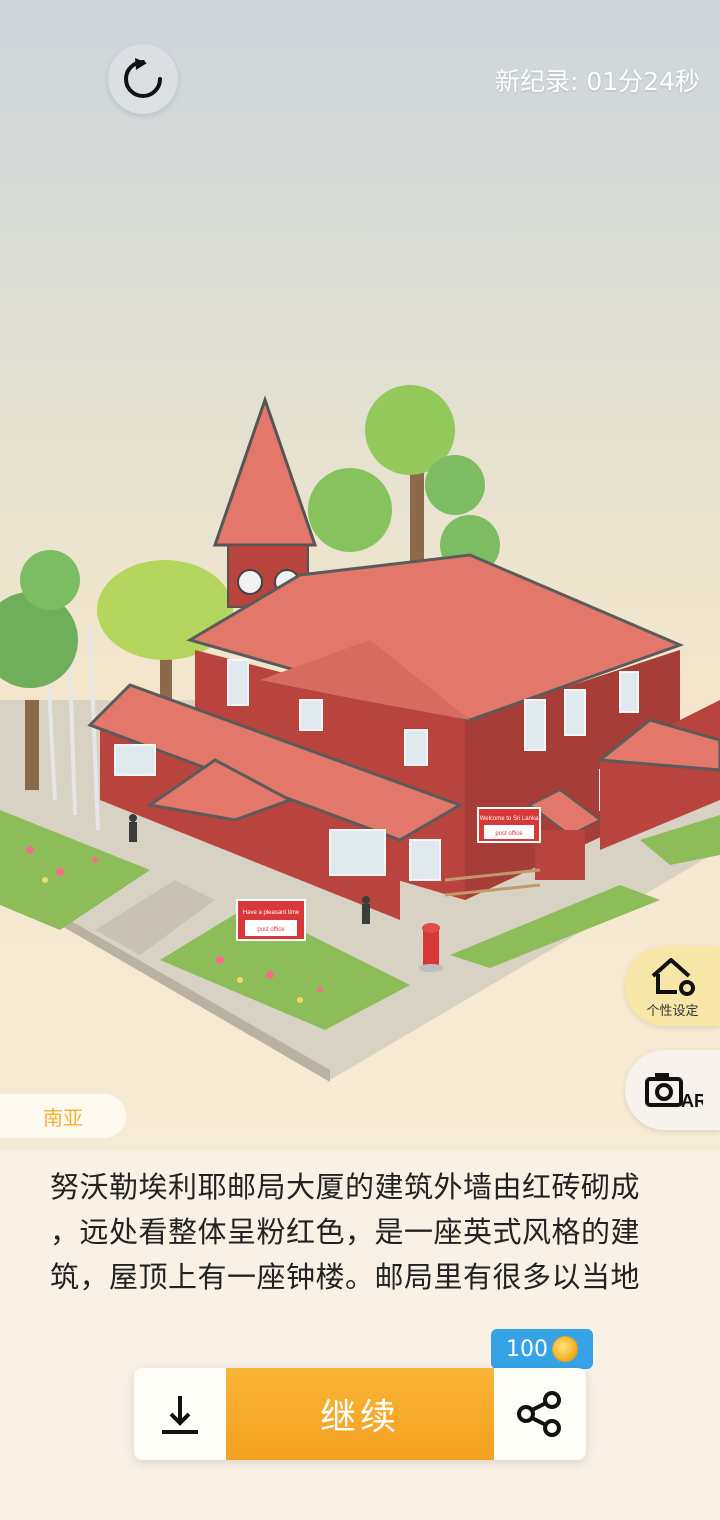 This screenshot has width=720, height=1520. Describe the element at coordinates (250, 582) in the screenshot. I see `clock-face` at that location.